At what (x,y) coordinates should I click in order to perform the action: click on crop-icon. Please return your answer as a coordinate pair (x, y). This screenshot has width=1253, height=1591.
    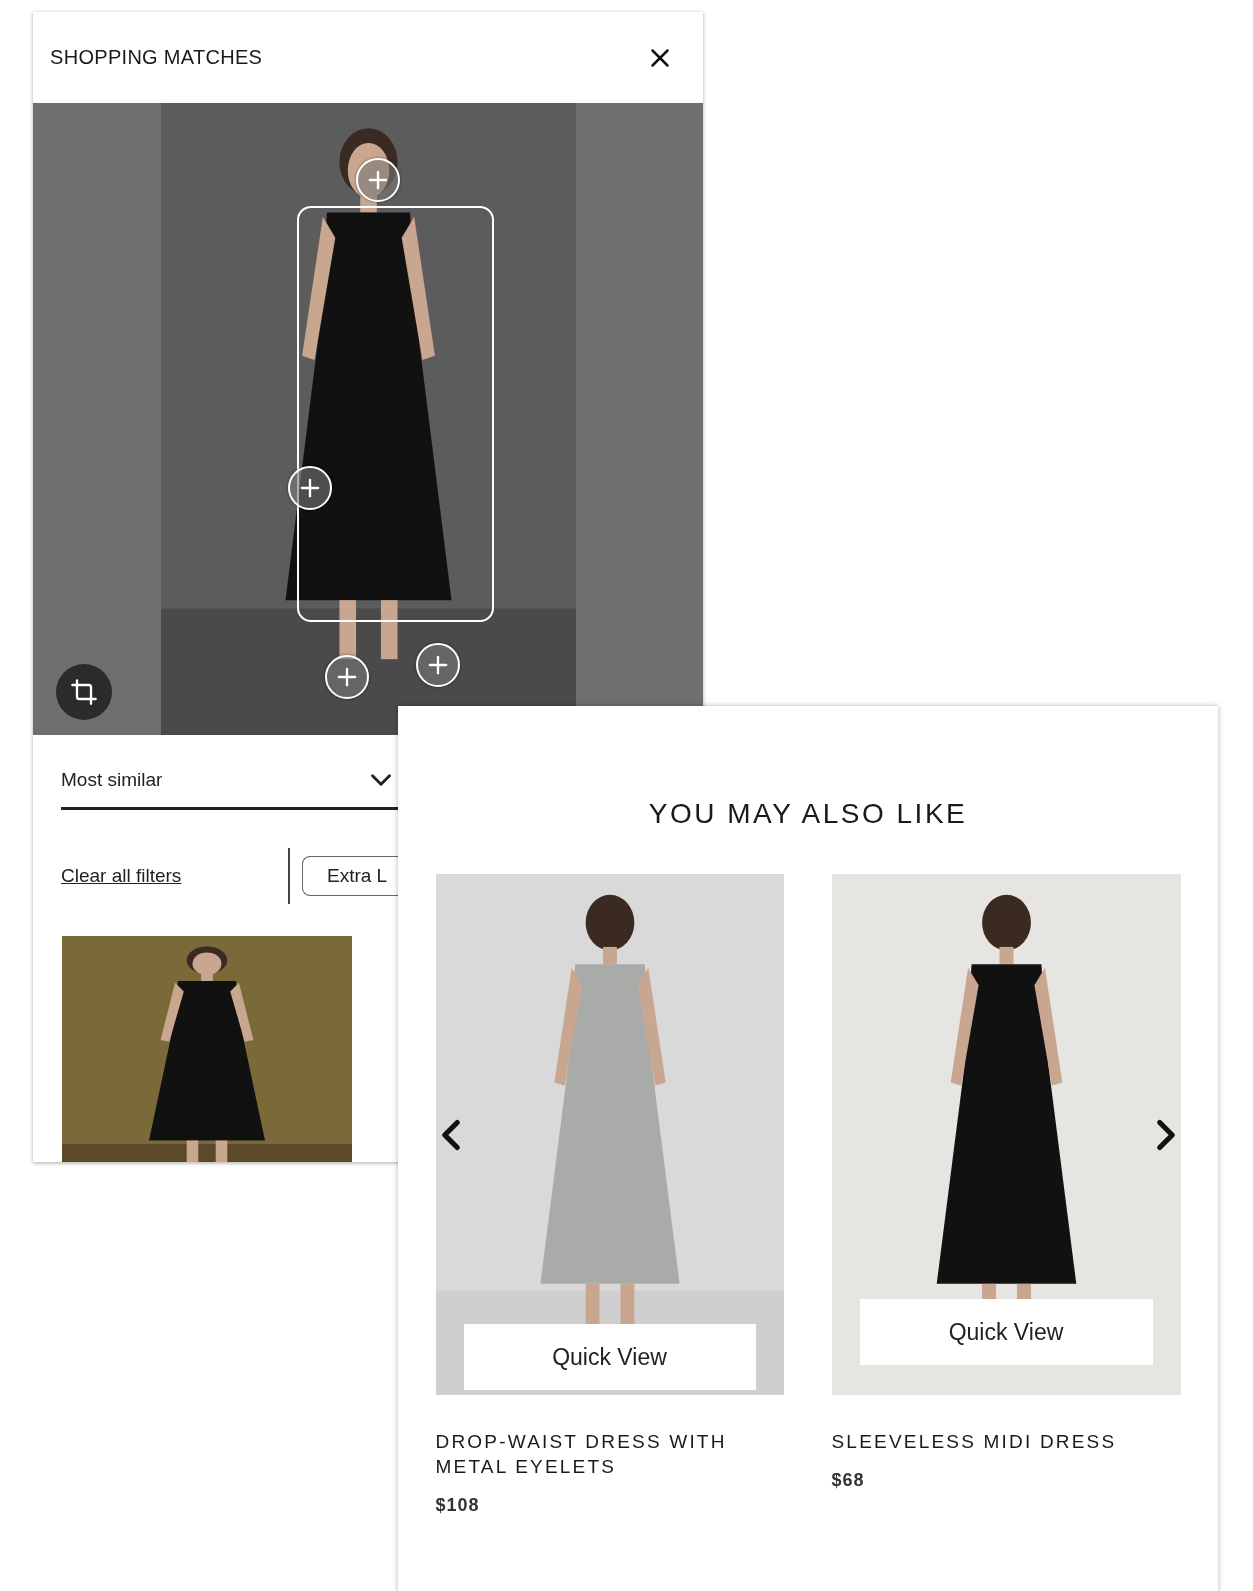
    Looking at the image, I should click on (84, 692).